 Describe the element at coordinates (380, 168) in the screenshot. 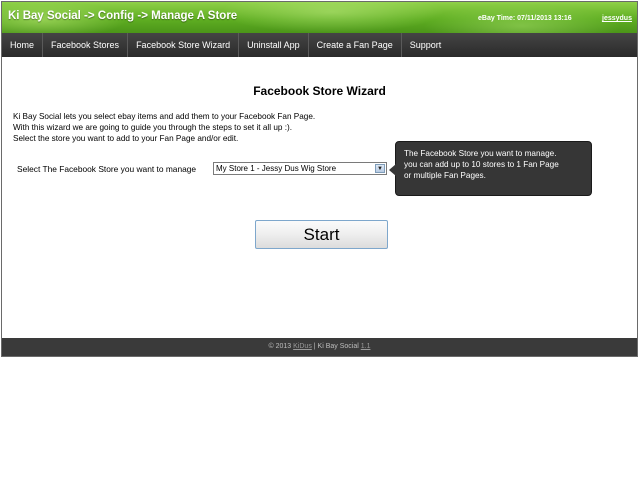

I see `chevron-down-icon: ▼` at that location.